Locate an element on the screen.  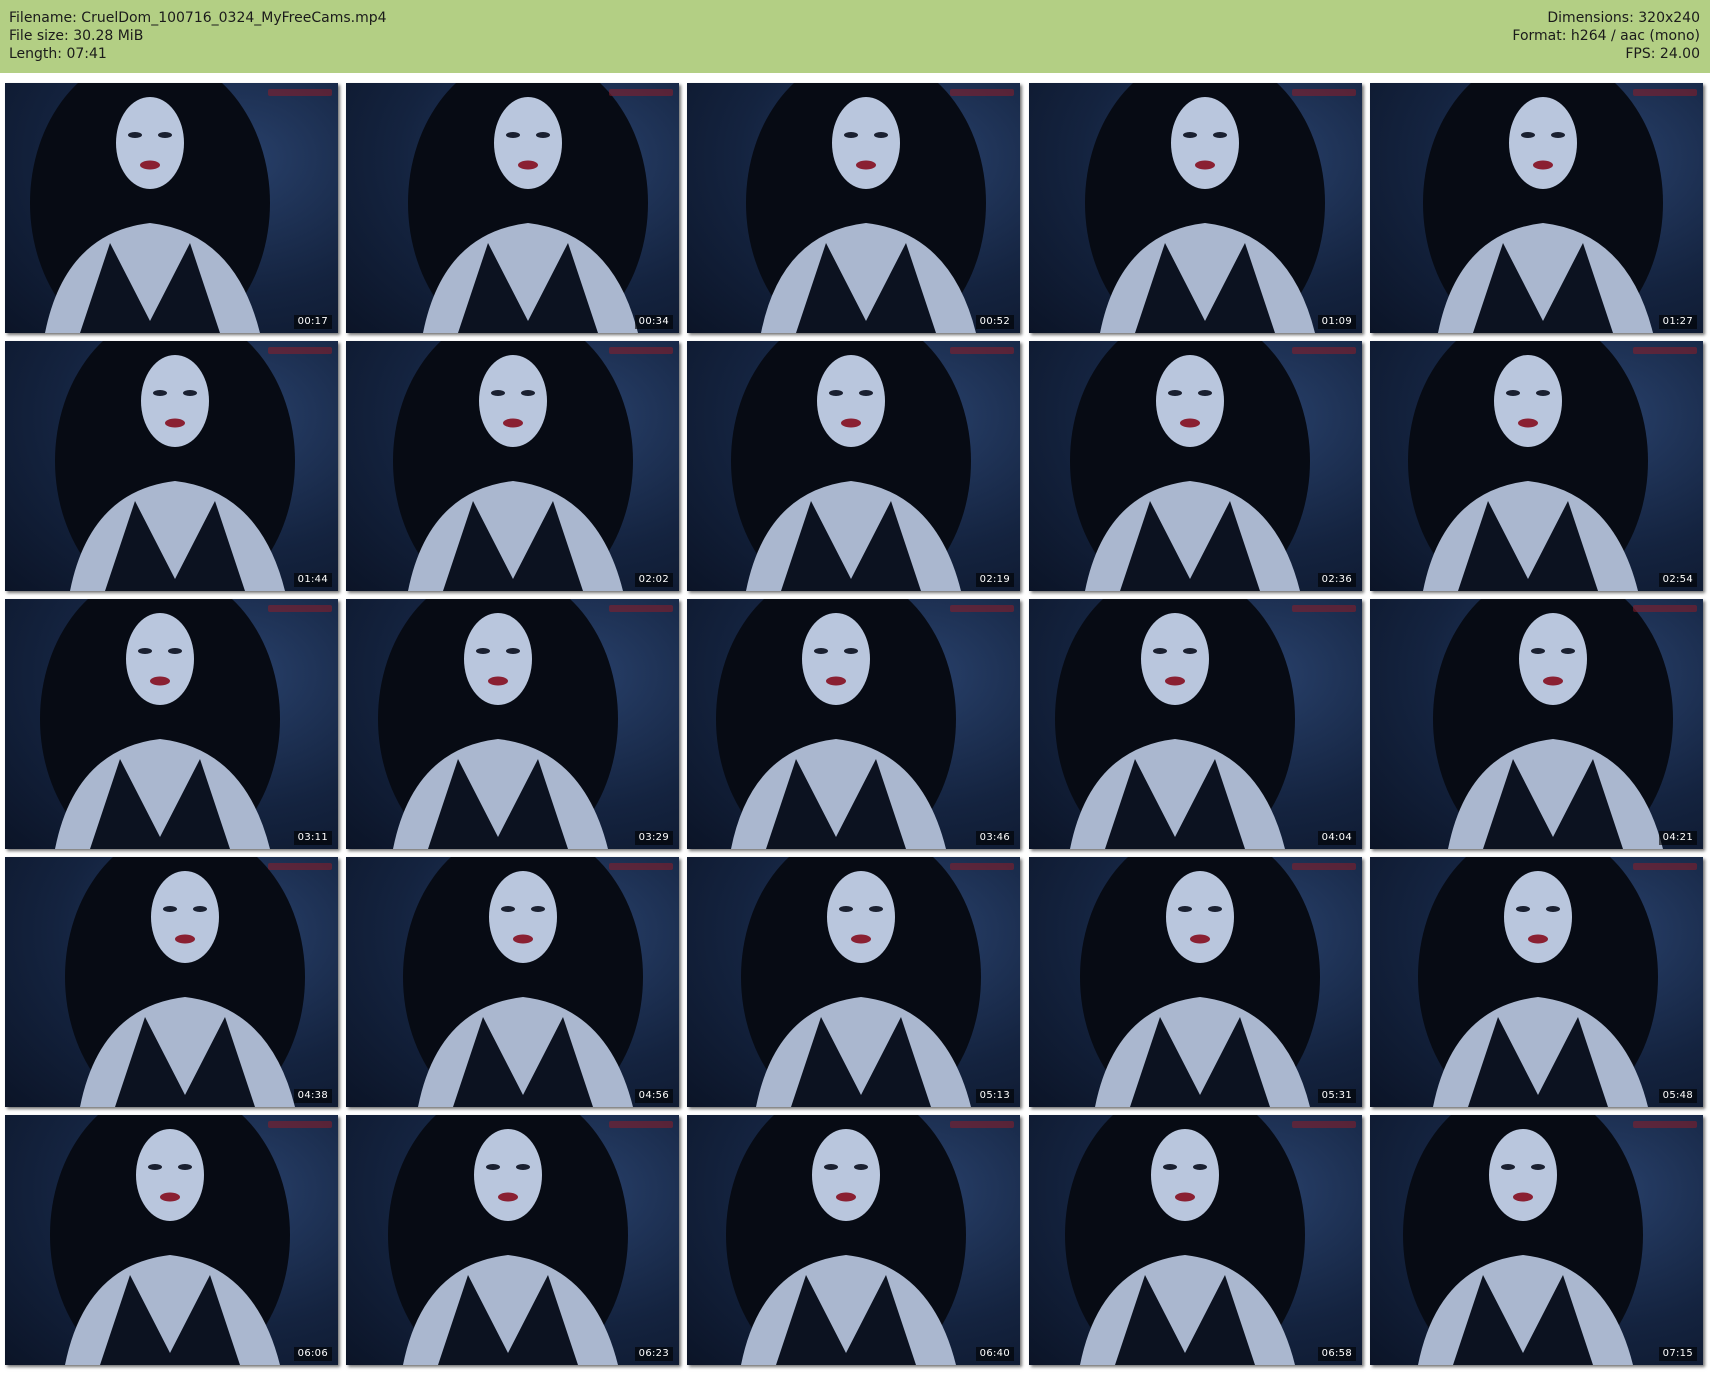
timestamp-label: 03:29 is located at coordinates (653, 838).